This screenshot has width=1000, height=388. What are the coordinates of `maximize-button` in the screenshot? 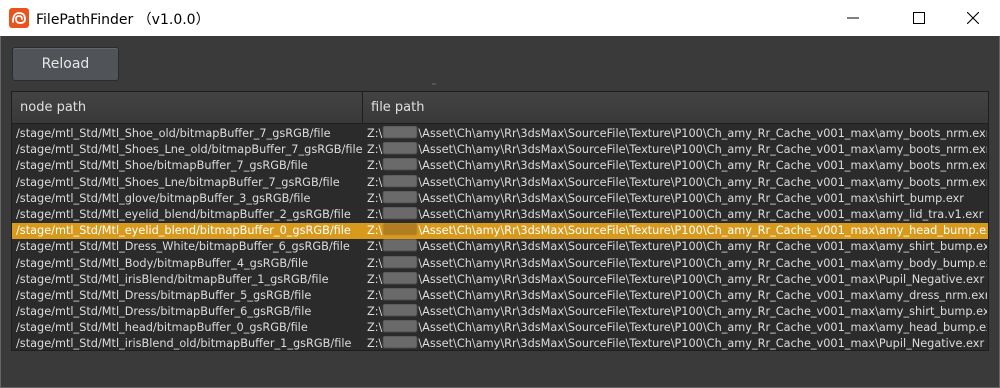 It's located at (919, 18).